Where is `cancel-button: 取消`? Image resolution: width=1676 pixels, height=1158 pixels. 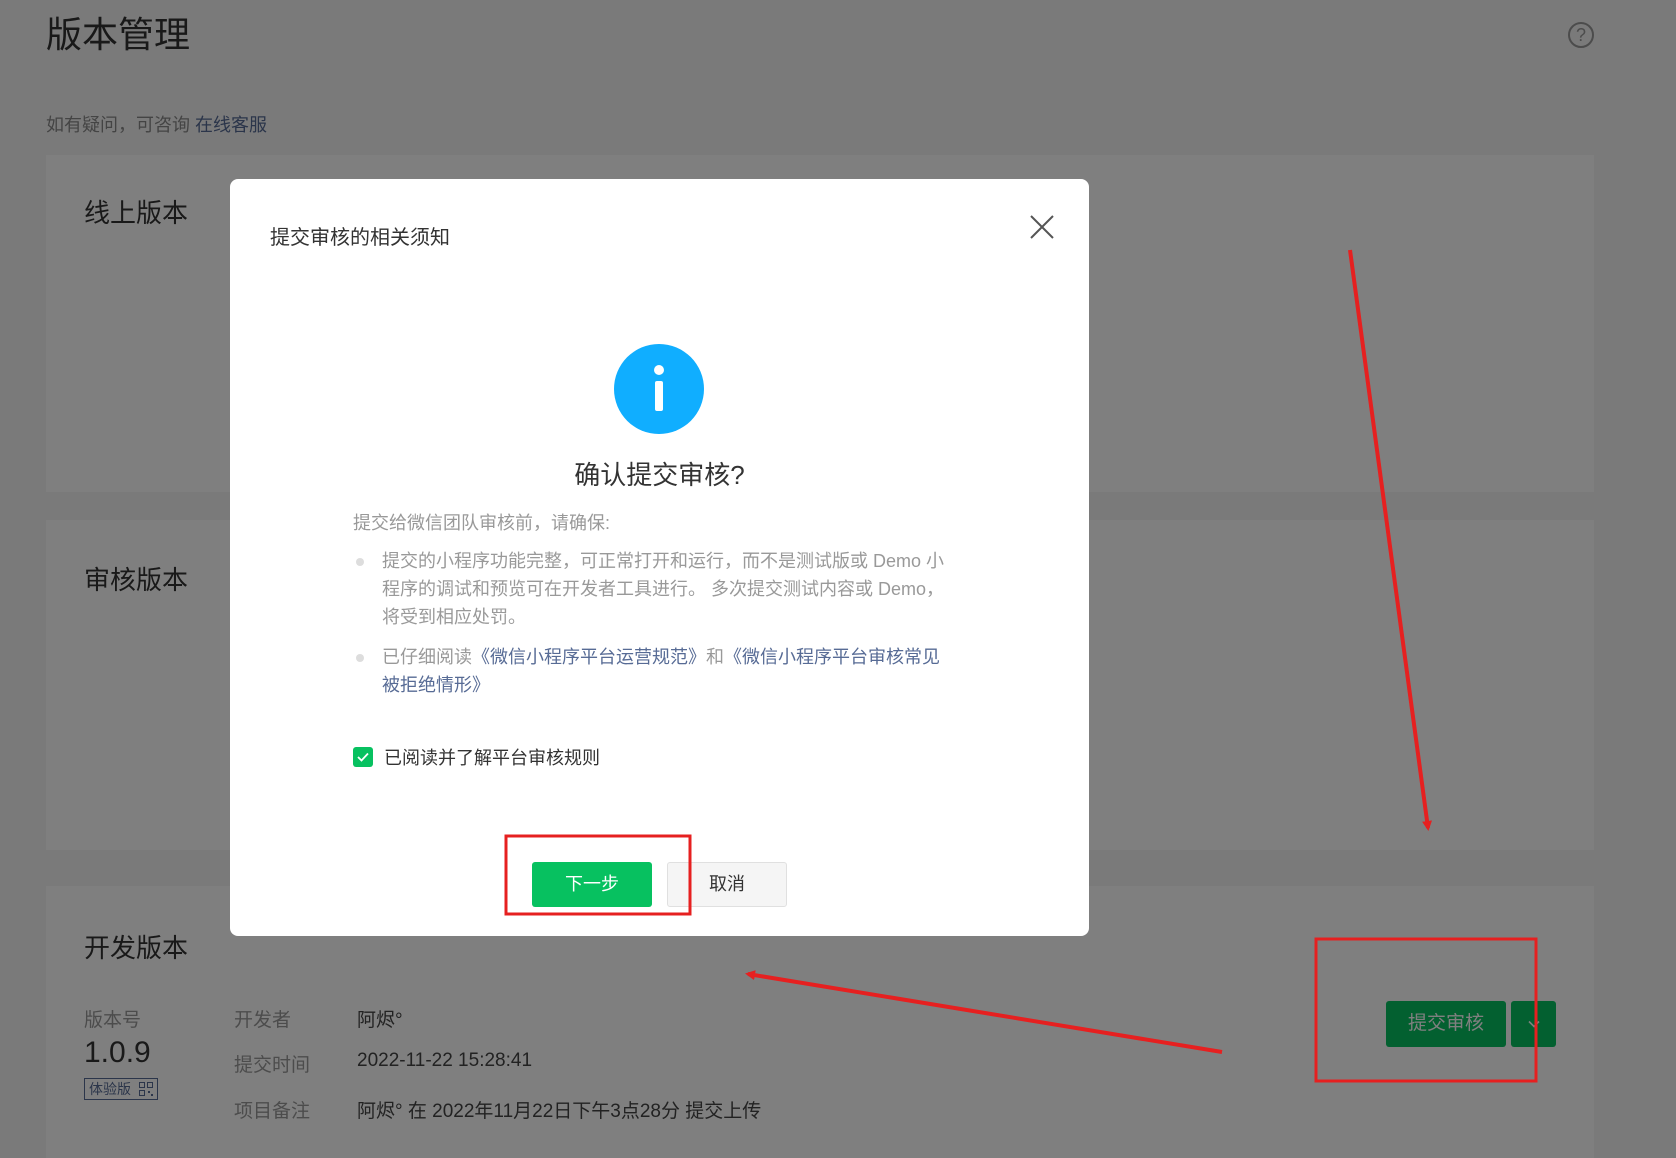
cancel-button: 取消 is located at coordinates (727, 884).